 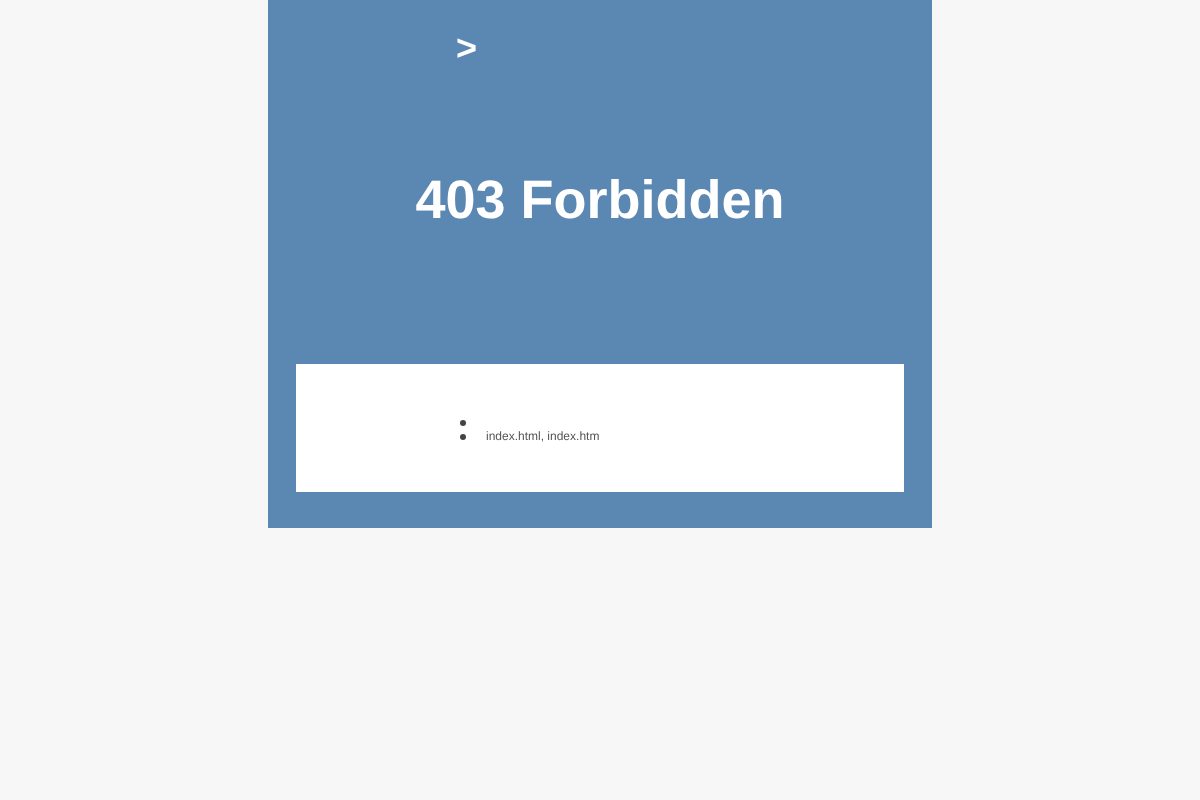 I want to click on error-title: 403 Forbidden, so click(x=600, y=200).